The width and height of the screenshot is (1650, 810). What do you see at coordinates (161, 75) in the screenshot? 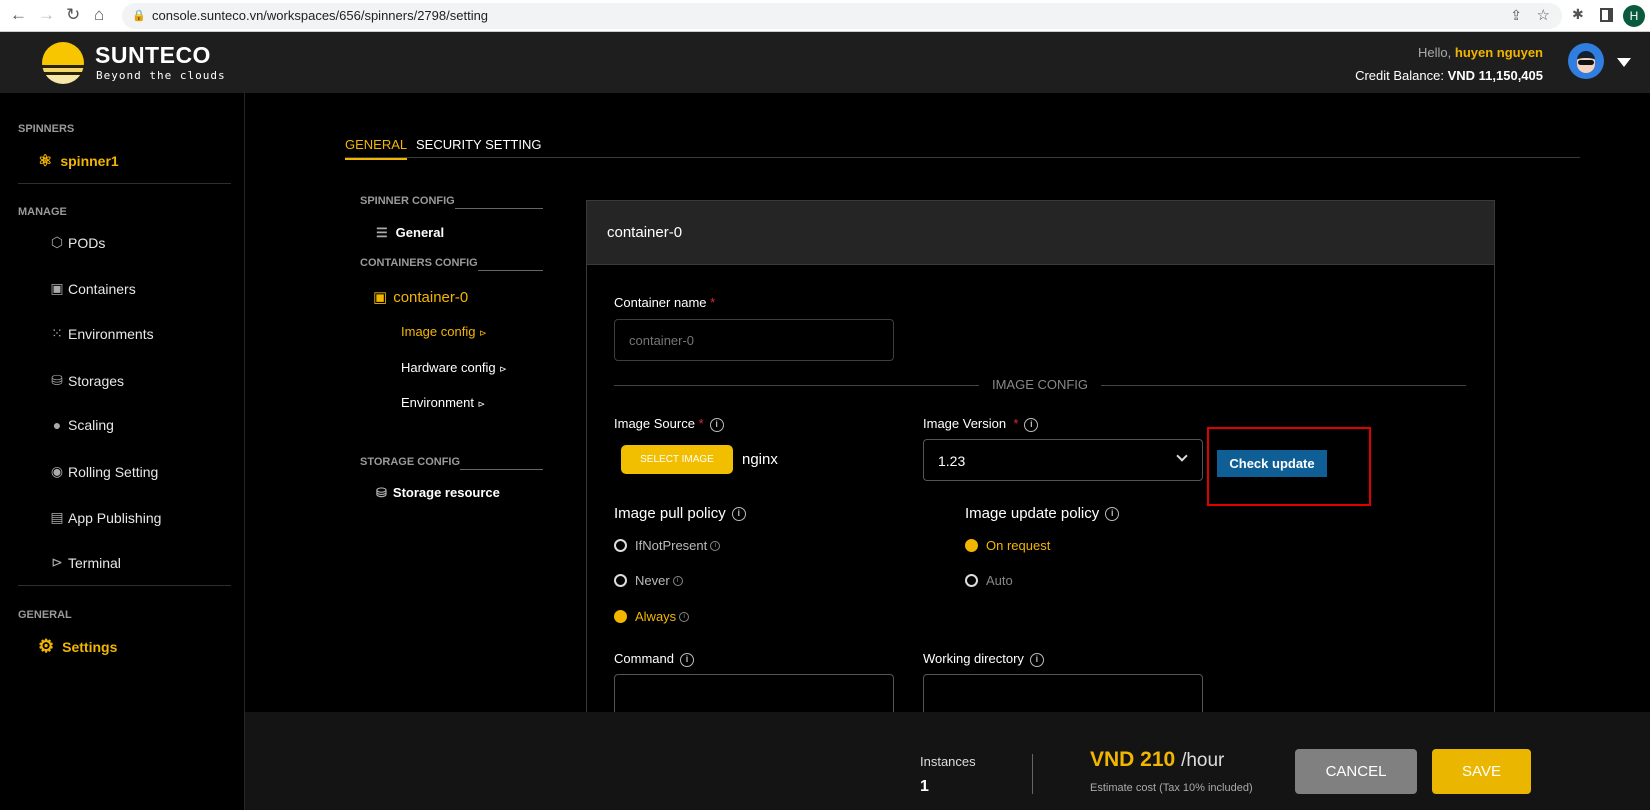
I see `brand-tagline: Beyond the clouds` at bounding box center [161, 75].